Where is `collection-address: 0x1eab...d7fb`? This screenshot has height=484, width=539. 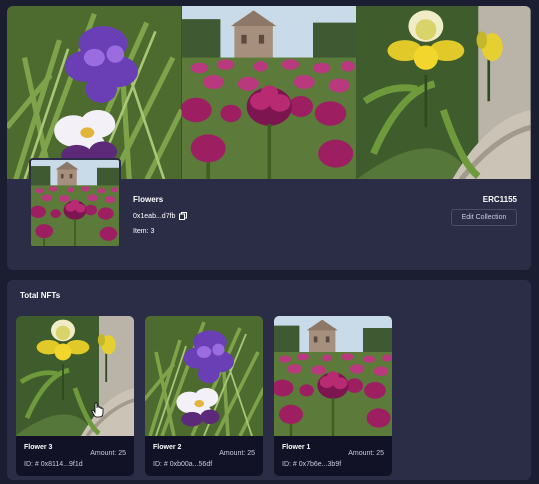 collection-address: 0x1eab...d7fb is located at coordinates (160, 216).